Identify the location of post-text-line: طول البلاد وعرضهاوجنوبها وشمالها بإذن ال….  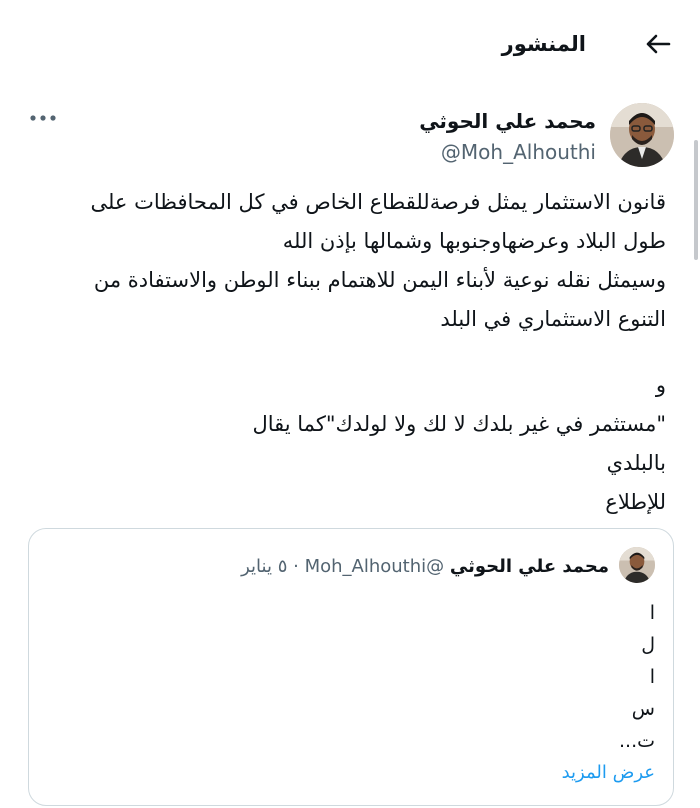
(474, 241).